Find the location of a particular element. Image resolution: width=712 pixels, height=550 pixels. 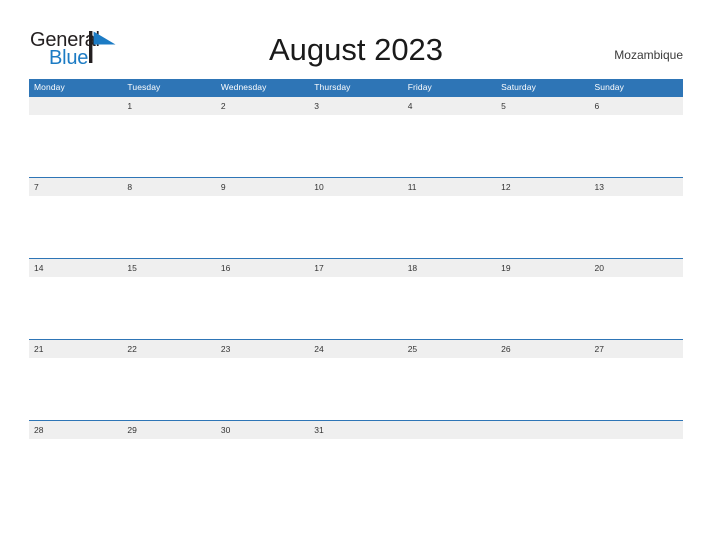

week-row: 14 15 16 17 18 19 20 is located at coordinates (356, 298).